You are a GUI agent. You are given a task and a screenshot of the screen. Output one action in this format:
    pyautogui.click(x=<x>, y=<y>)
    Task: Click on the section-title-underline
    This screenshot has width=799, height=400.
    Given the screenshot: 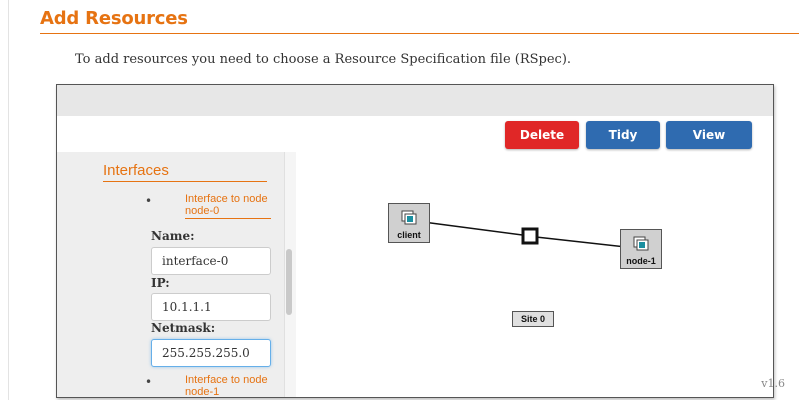 What is the action you would take?
    pyautogui.click(x=419, y=33)
    